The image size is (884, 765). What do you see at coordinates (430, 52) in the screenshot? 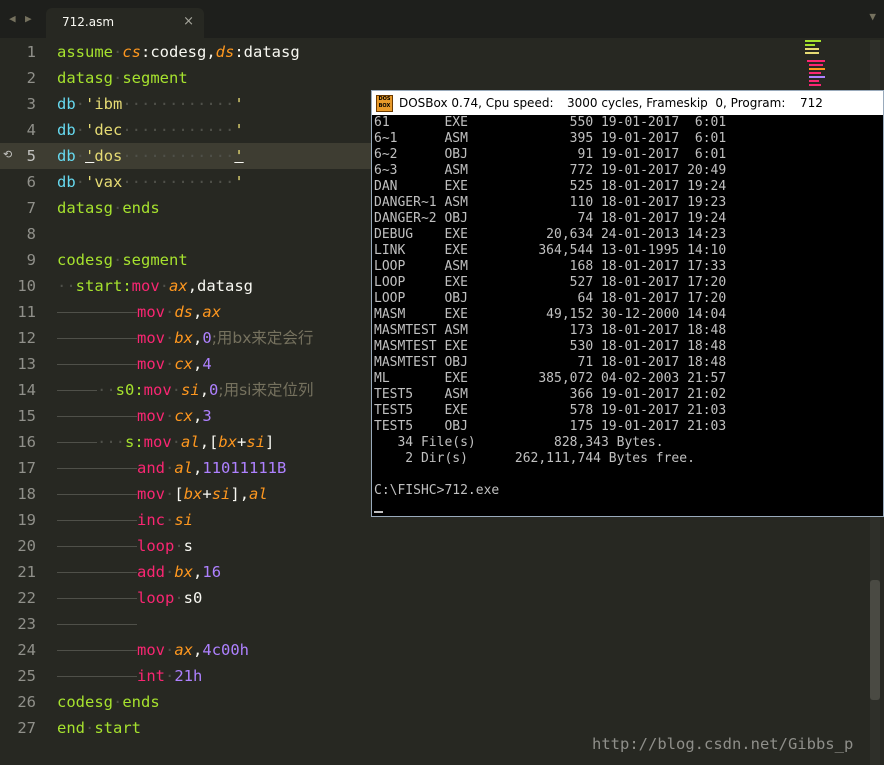
I see `code-line: 1 assume·cs:codesg,ds:datasg` at bounding box center [430, 52].